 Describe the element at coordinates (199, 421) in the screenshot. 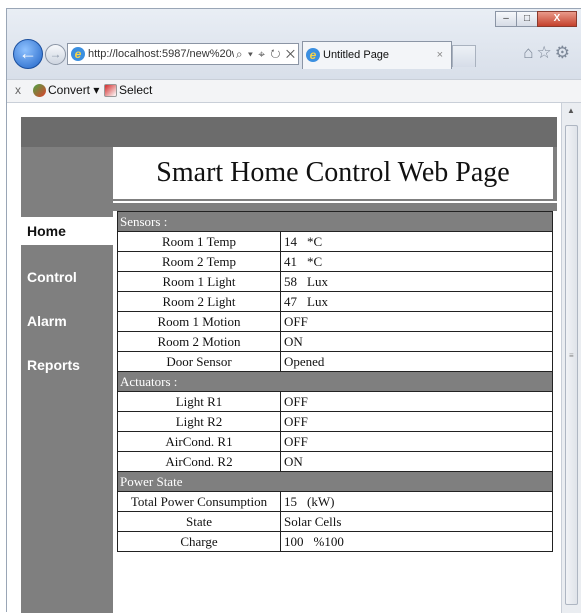

I see `row-label: Light R2` at that location.